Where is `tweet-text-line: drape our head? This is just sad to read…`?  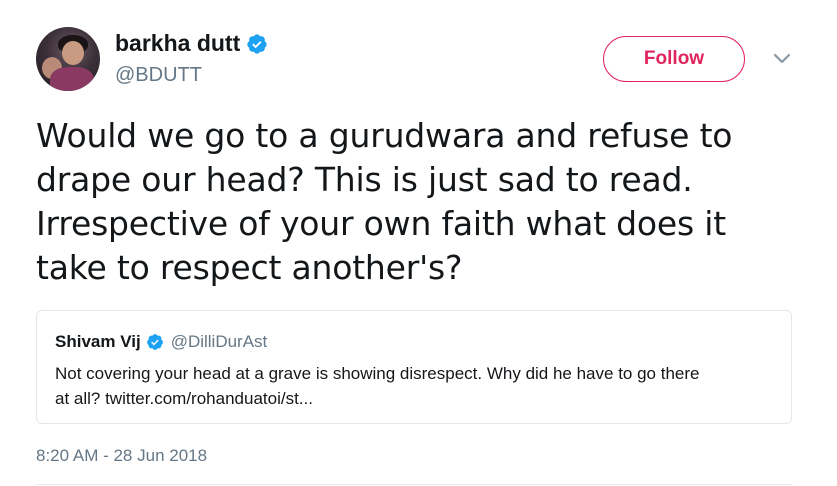 tweet-text-line: drape our head? This is just sad to read… is located at coordinates (364, 179).